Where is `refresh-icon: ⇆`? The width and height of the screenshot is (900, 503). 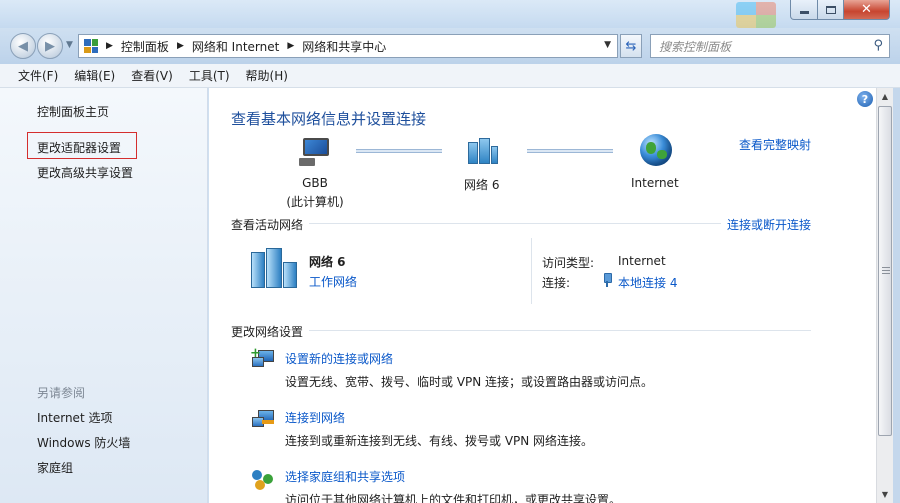 refresh-icon: ⇆ is located at coordinates (631, 46).